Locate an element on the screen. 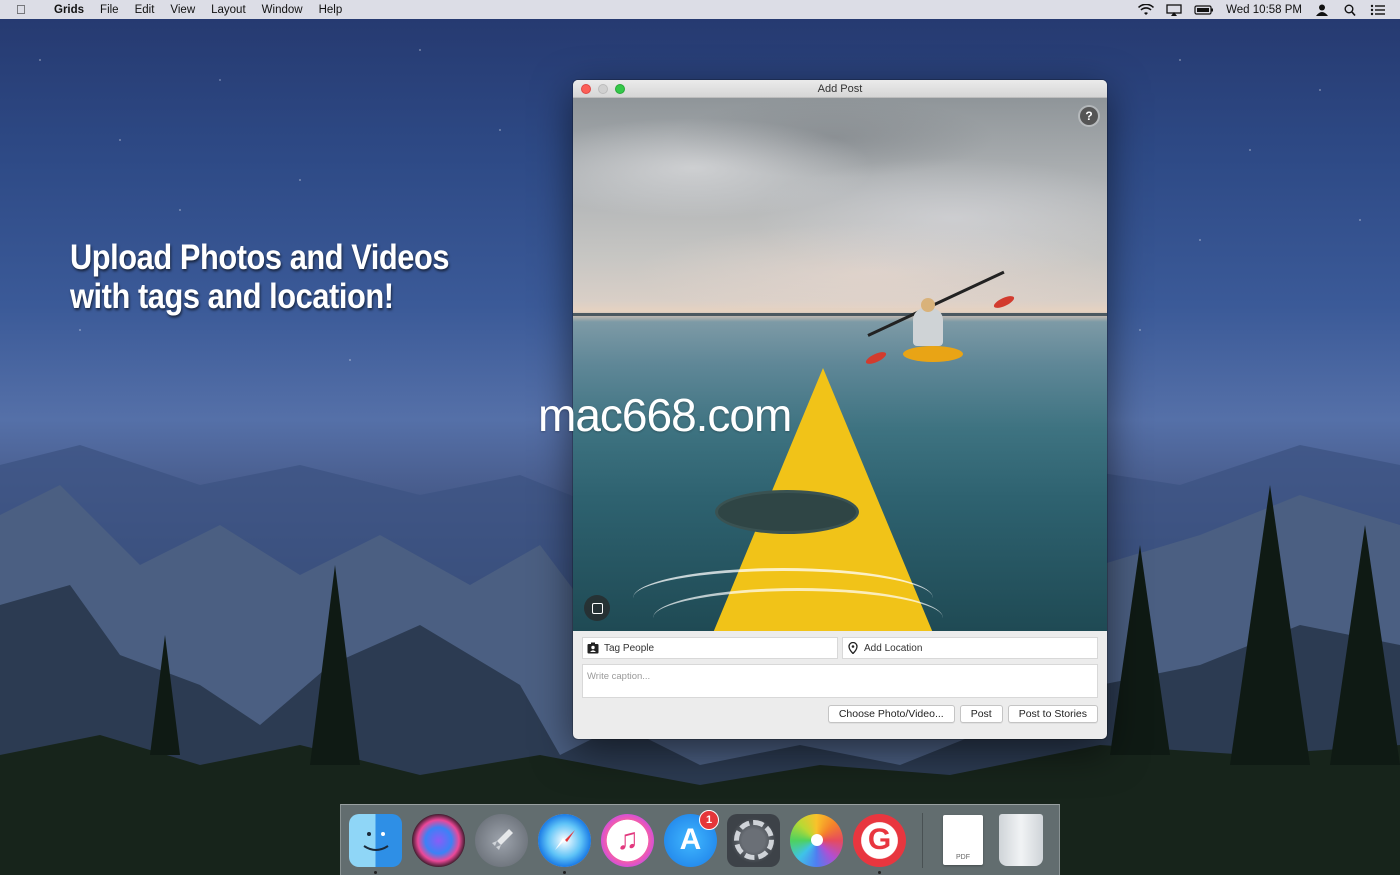 The image size is (1400, 875). dock-separator is located at coordinates (922, 840).